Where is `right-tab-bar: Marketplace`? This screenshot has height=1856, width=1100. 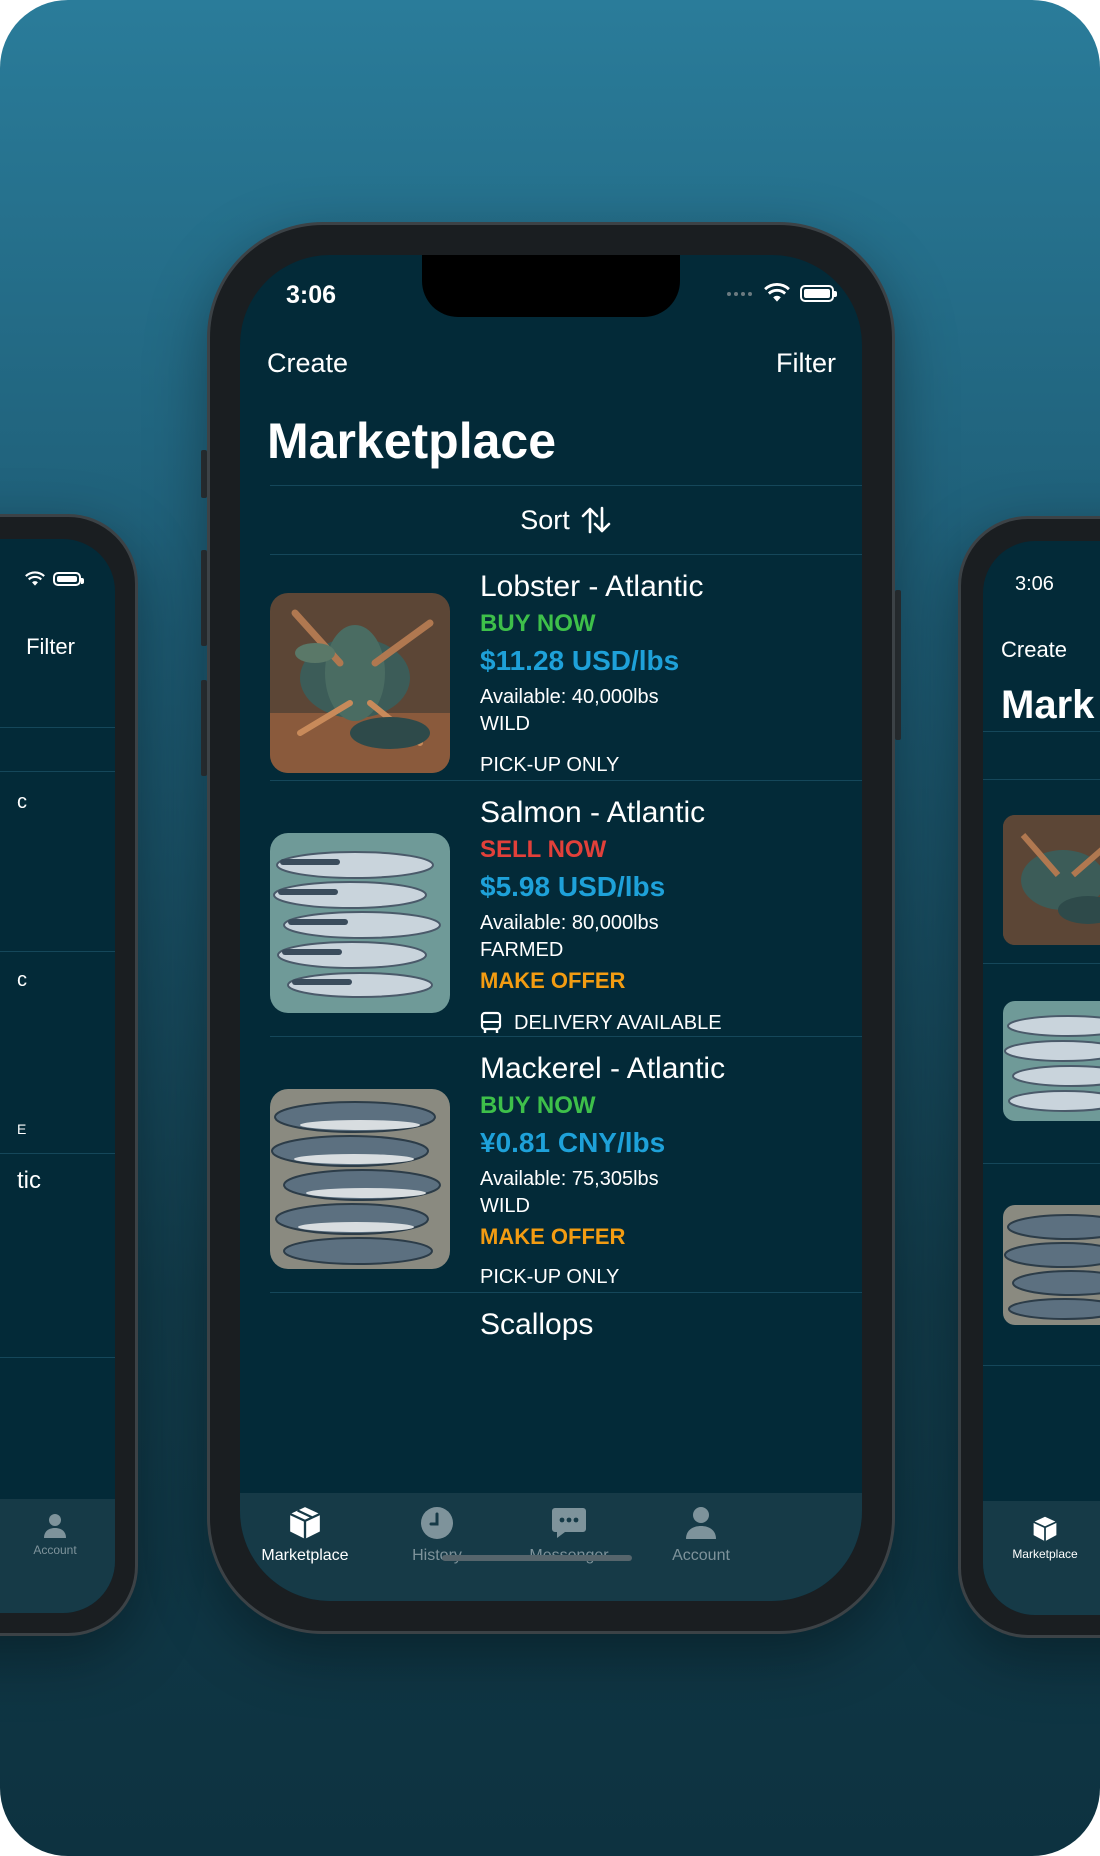 right-tab-bar: Marketplace is located at coordinates (1041, 1558).